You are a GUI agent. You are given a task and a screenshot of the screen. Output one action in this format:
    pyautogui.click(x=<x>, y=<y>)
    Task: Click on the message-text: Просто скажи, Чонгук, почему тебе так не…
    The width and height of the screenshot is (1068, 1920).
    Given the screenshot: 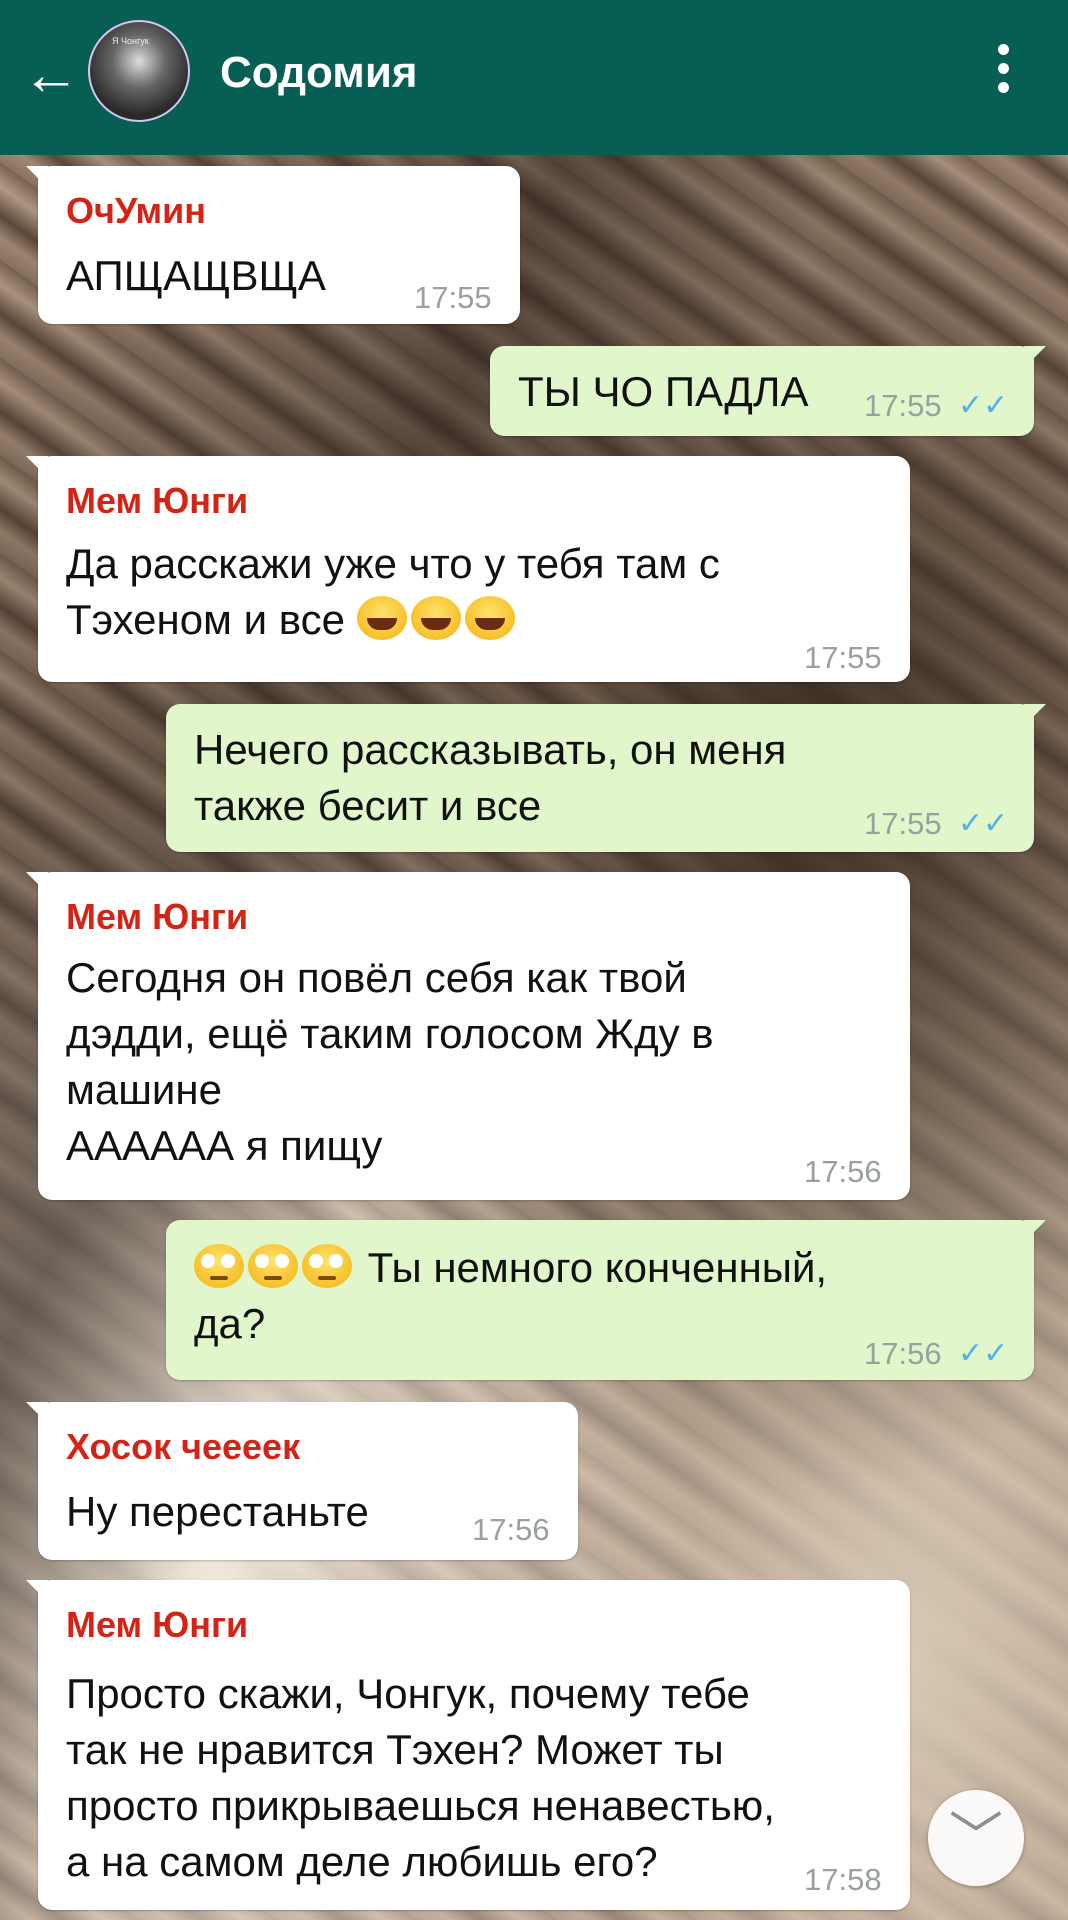 What is the action you would take?
    pyautogui.click(x=420, y=1777)
    